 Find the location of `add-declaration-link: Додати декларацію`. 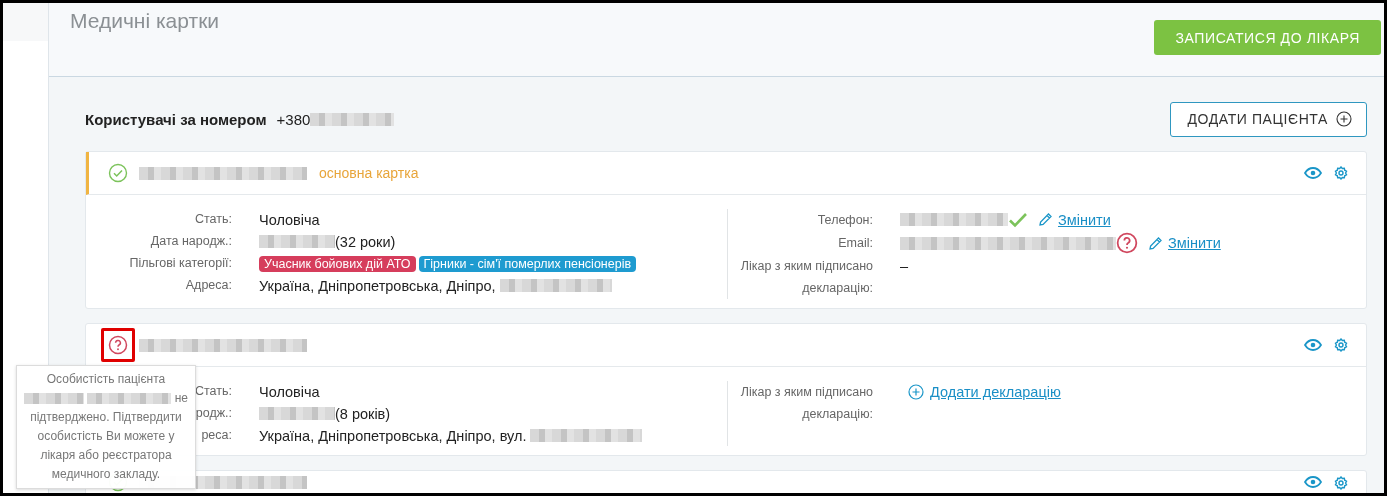

add-declaration-link: Додати декларацію is located at coordinates (995, 391).